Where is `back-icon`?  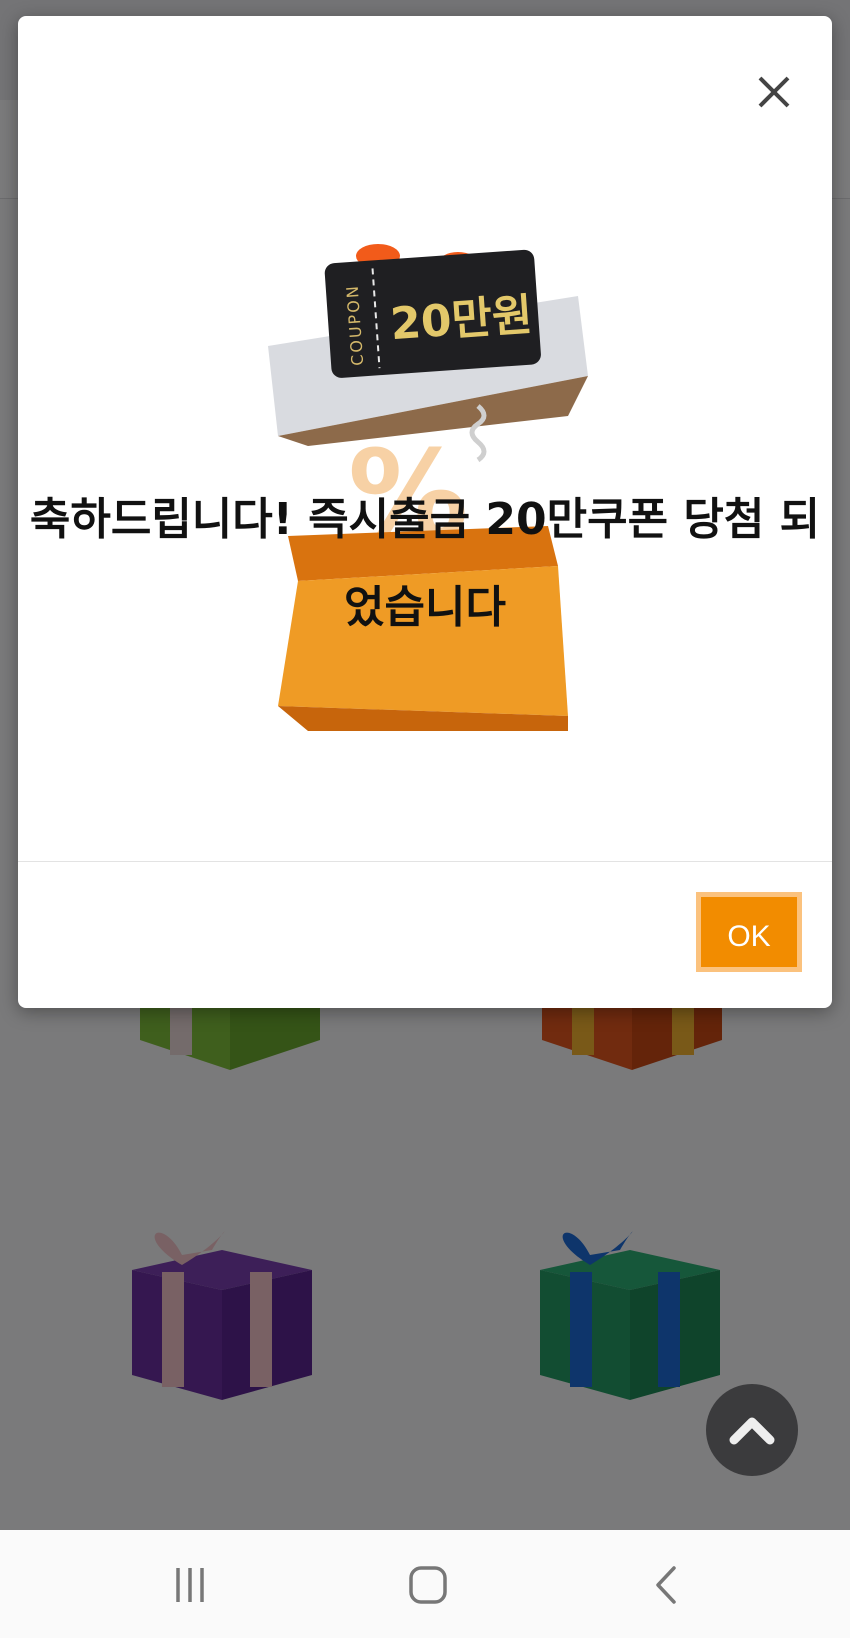
back-icon is located at coordinates (666, 1585).